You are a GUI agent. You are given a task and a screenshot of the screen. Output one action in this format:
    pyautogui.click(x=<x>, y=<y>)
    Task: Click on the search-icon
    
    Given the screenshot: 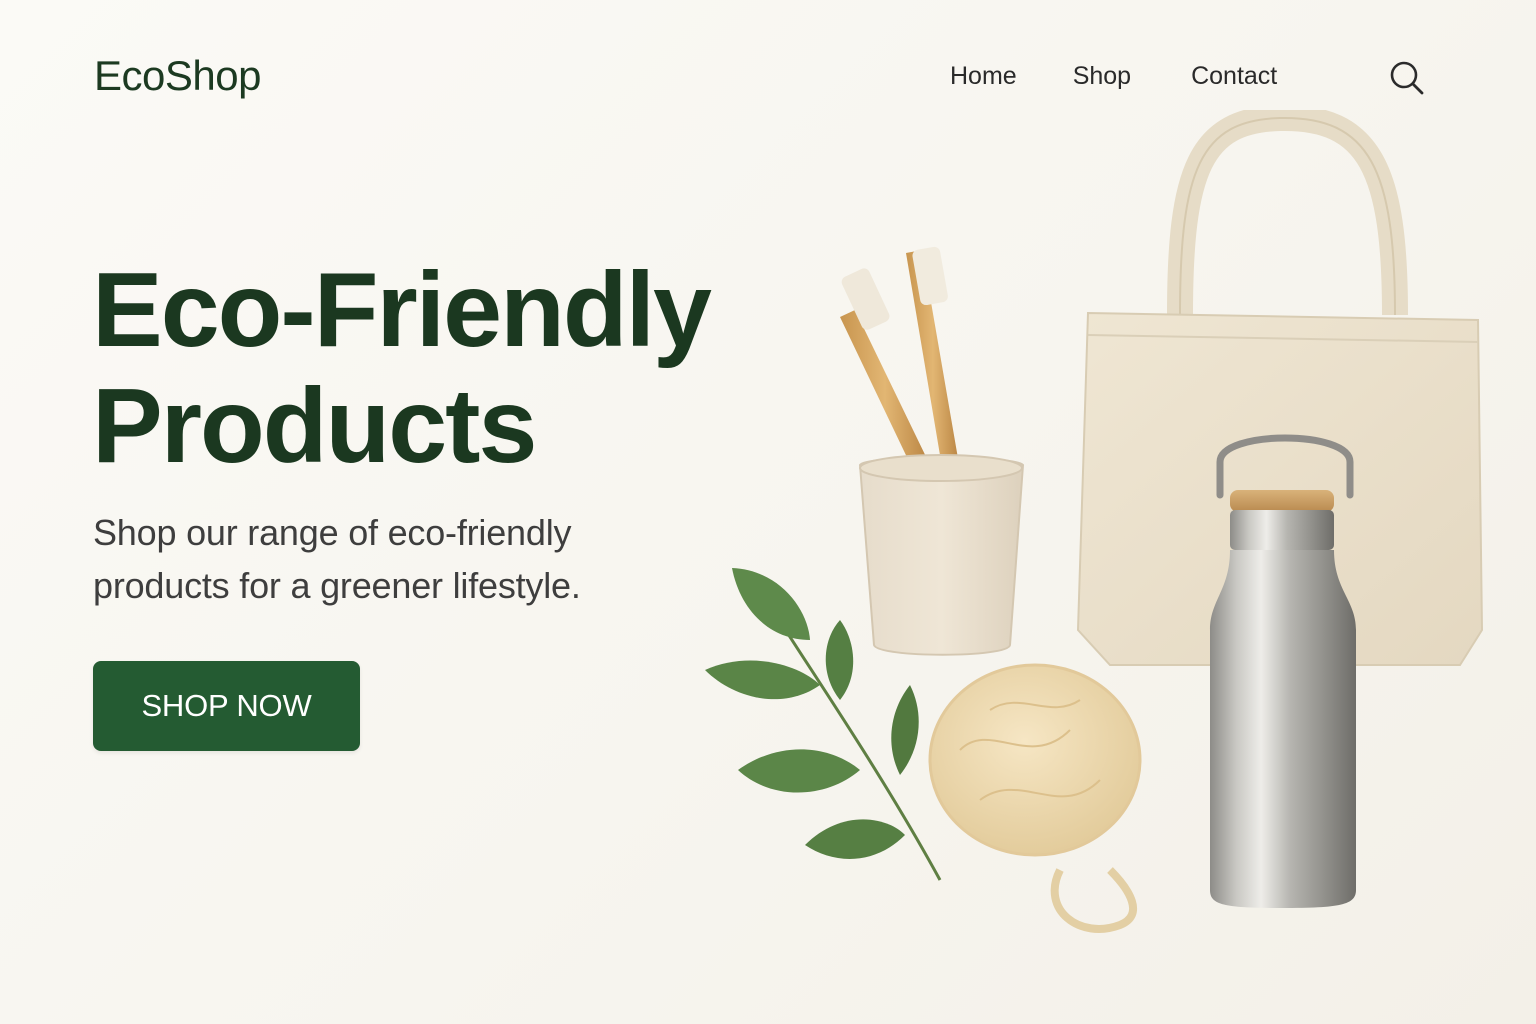 What is the action you would take?
    pyautogui.click(x=1407, y=78)
    